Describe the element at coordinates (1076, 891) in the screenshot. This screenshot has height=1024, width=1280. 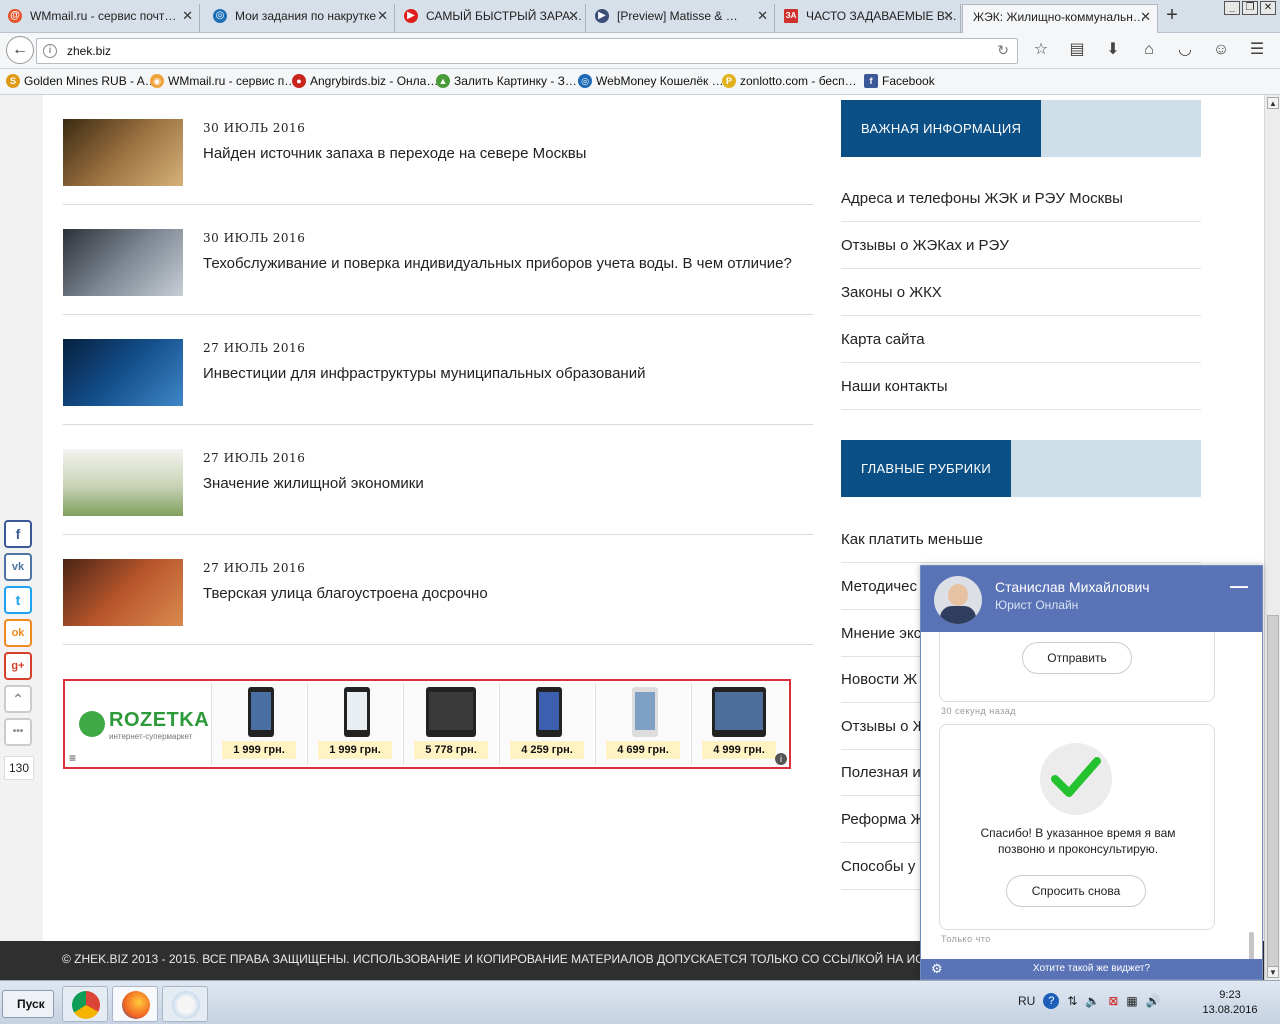
I see `ask-again-button: Спросить снова` at that location.